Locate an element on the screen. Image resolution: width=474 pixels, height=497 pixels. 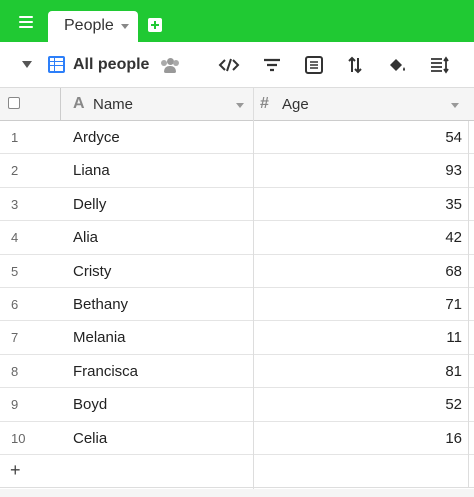
sort-icon is located at coordinates (355, 65).